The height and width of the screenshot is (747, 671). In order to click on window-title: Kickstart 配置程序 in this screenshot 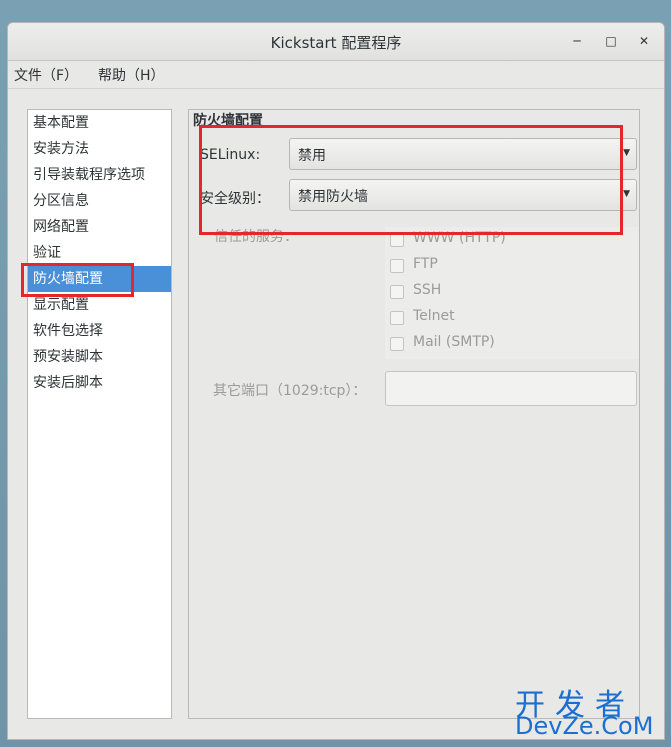, I will do `click(336, 43)`.